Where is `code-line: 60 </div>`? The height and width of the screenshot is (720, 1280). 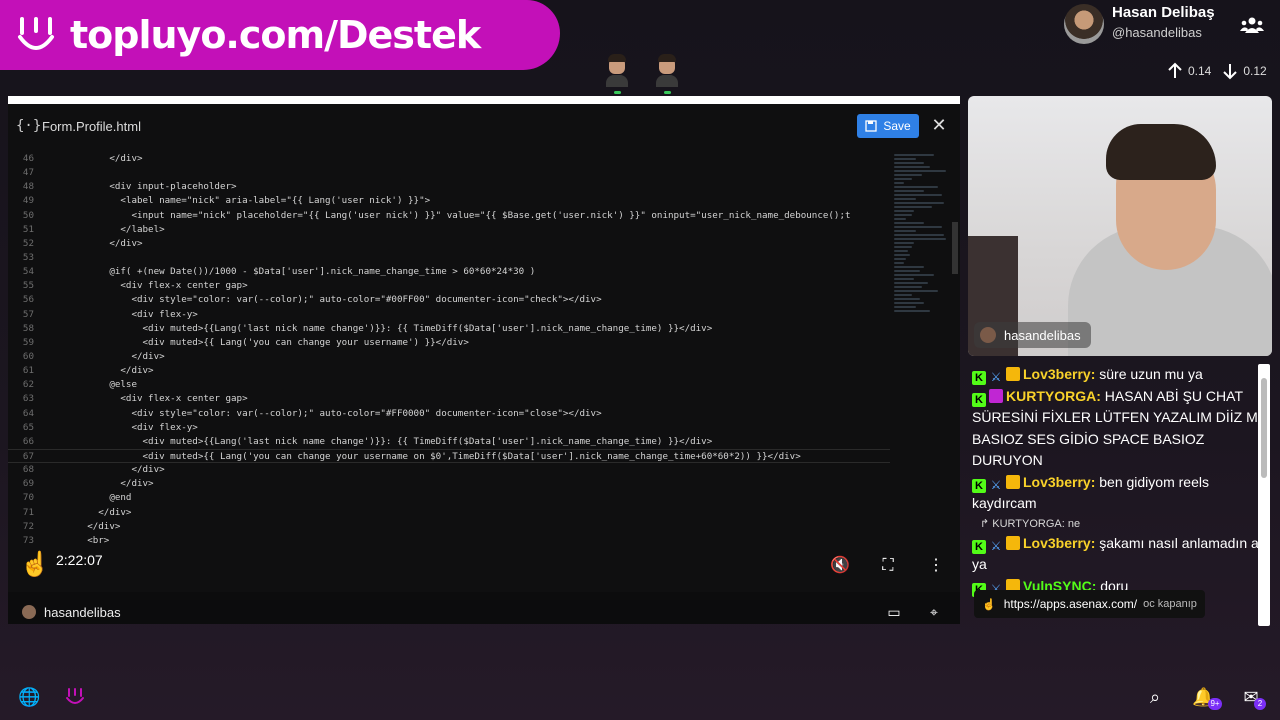 code-line: 60 </div> is located at coordinates (449, 357).